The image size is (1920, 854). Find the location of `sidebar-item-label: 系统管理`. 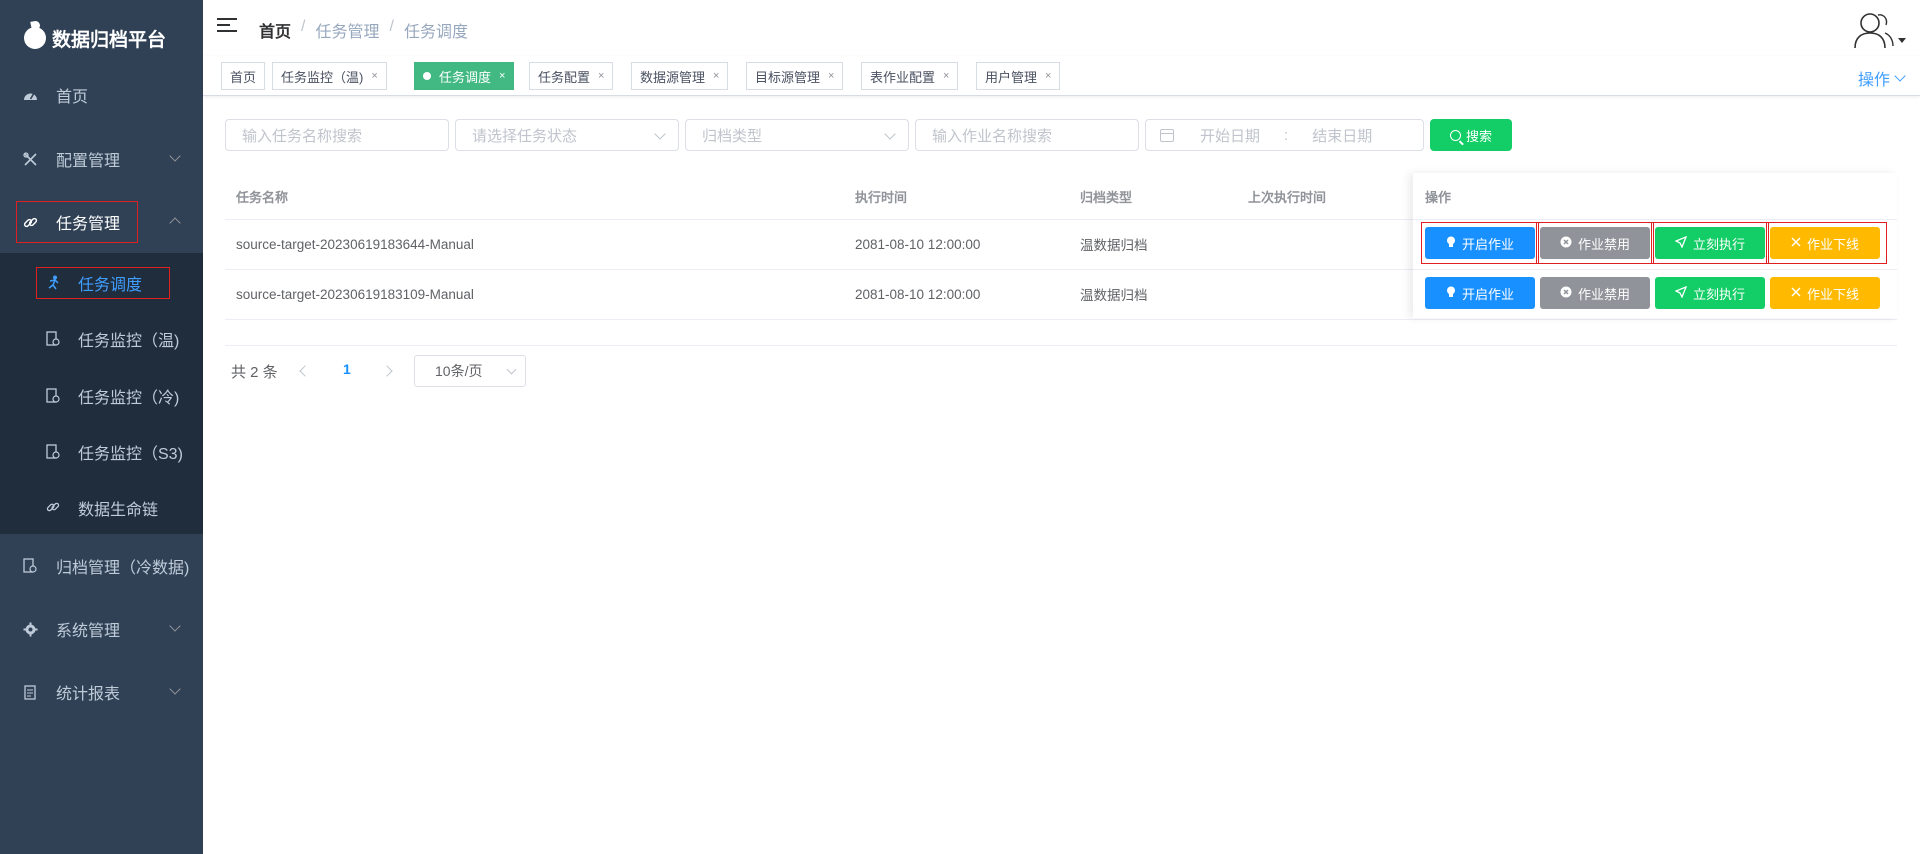

sidebar-item-label: 系统管理 is located at coordinates (88, 631).